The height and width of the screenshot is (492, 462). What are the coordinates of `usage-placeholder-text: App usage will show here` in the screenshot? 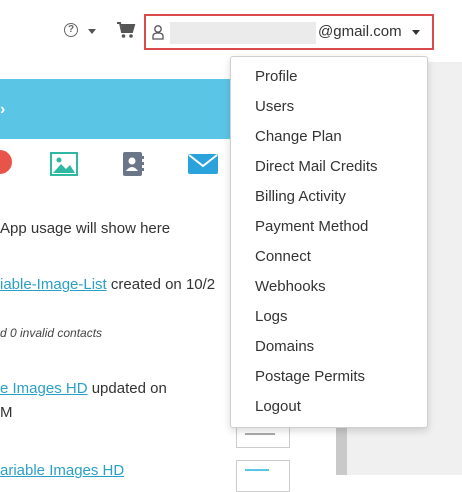 It's located at (85, 228).